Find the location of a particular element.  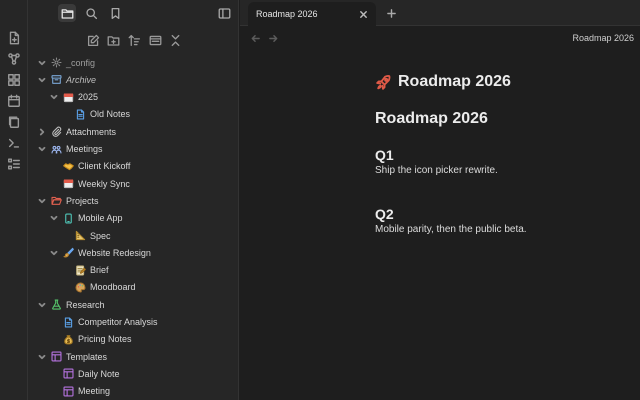

tree-item-label: Research is located at coordinates (85, 304).